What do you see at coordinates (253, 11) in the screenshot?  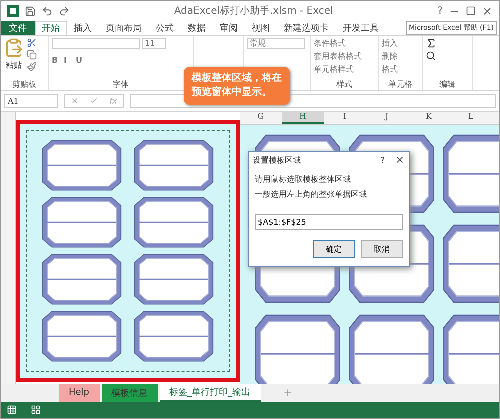 I see `window-title: AdaExcel标打小助手.xlsm - Excel` at bounding box center [253, 11].